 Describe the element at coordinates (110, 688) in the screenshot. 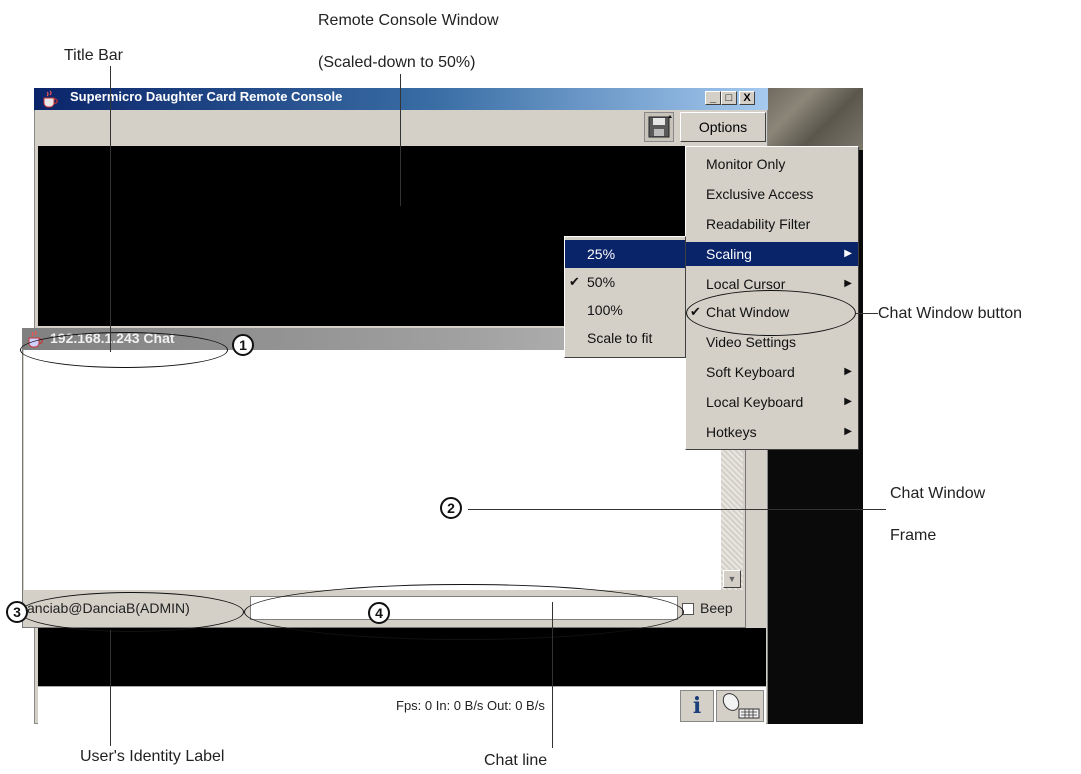

I see `identity-leader-line` at that location.